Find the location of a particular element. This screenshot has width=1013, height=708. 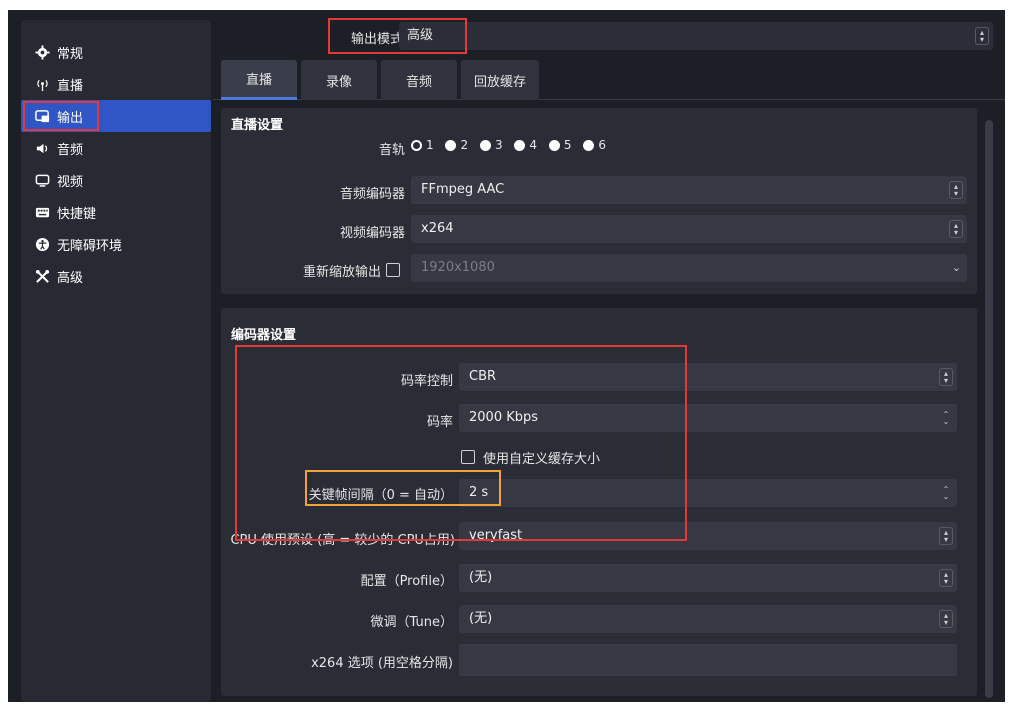

sidebar-item-label: 快捷键 is located at coordinates (77, 214).